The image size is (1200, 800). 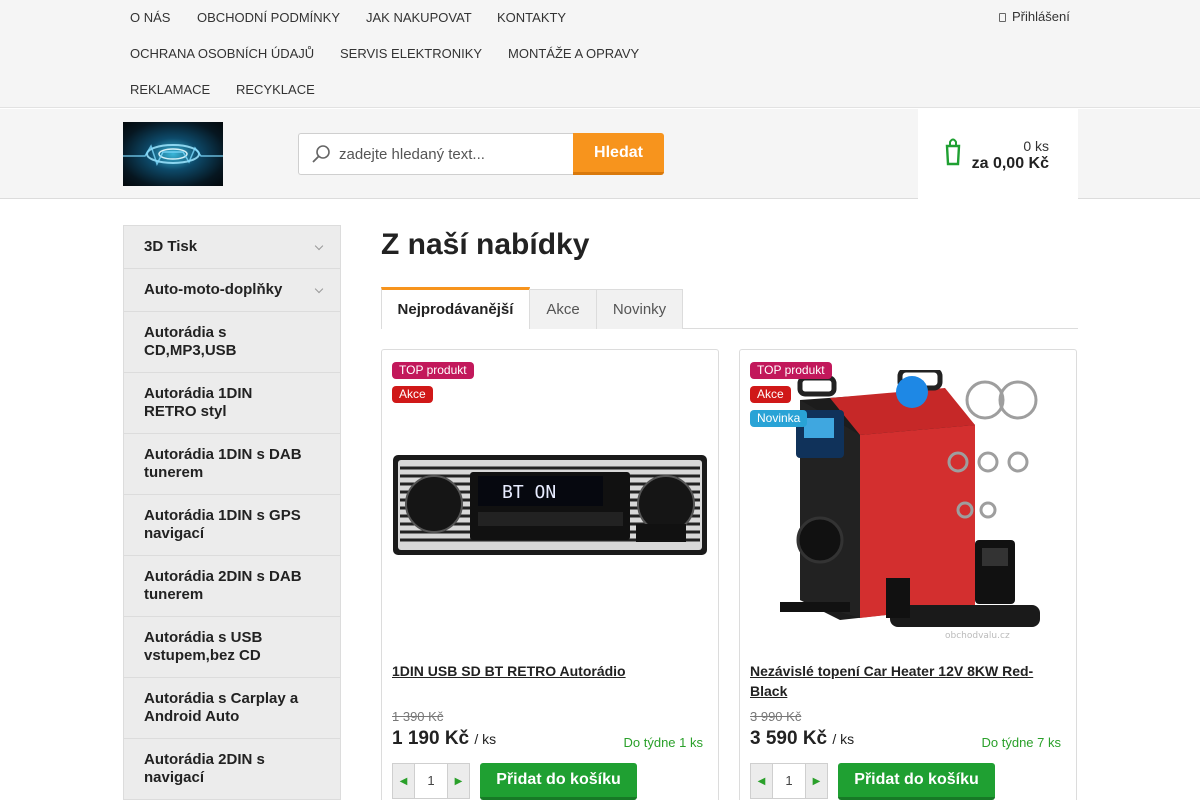 I want to click on cart-summary: 0 ks za 0,00 Kč, so click(x=998, y=154).